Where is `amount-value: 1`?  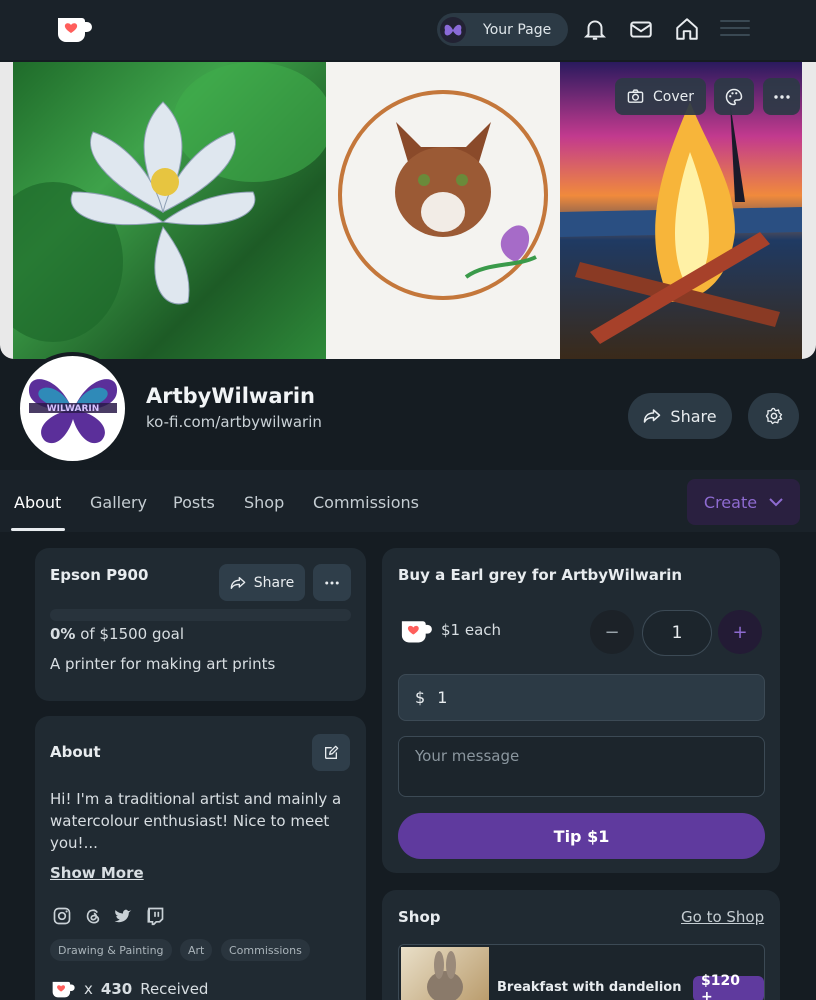 amount-value: 1 is located at coordinates (442, 697).